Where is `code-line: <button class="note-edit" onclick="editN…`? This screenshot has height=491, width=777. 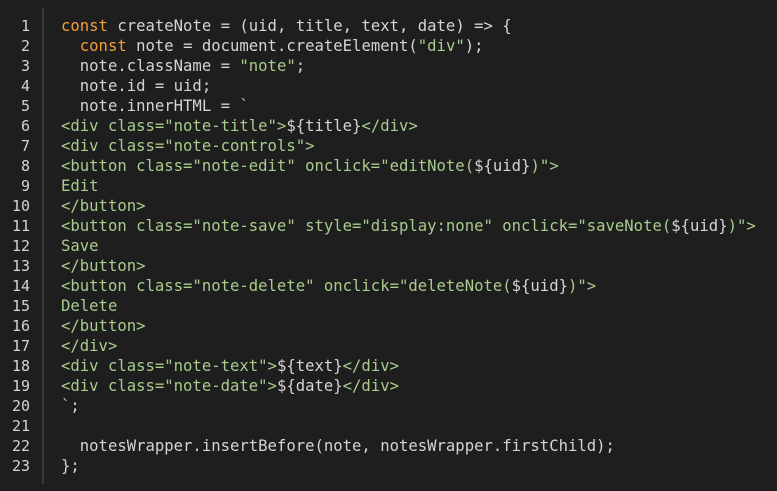 code-line: <button class="note-edit" onclick="editN… is located at coordinates (419, 166).